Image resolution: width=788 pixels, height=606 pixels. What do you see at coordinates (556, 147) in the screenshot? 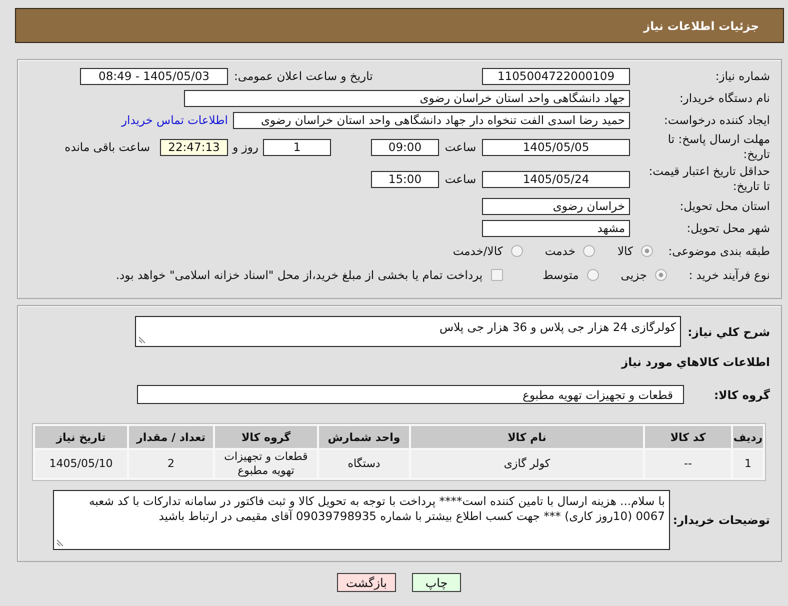
I see `date-field: 1405/05/05` at bounding box center [556, 147].